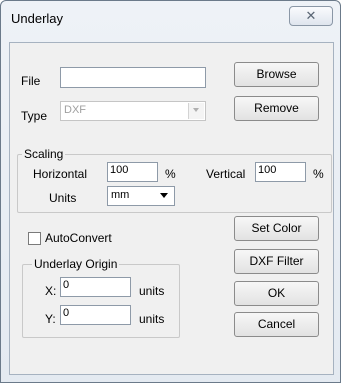 This screenshot has height=385, width=343. Describe the element at coordinates (276, 293) in the screenshot. I see `ok-button: OK` at that location.